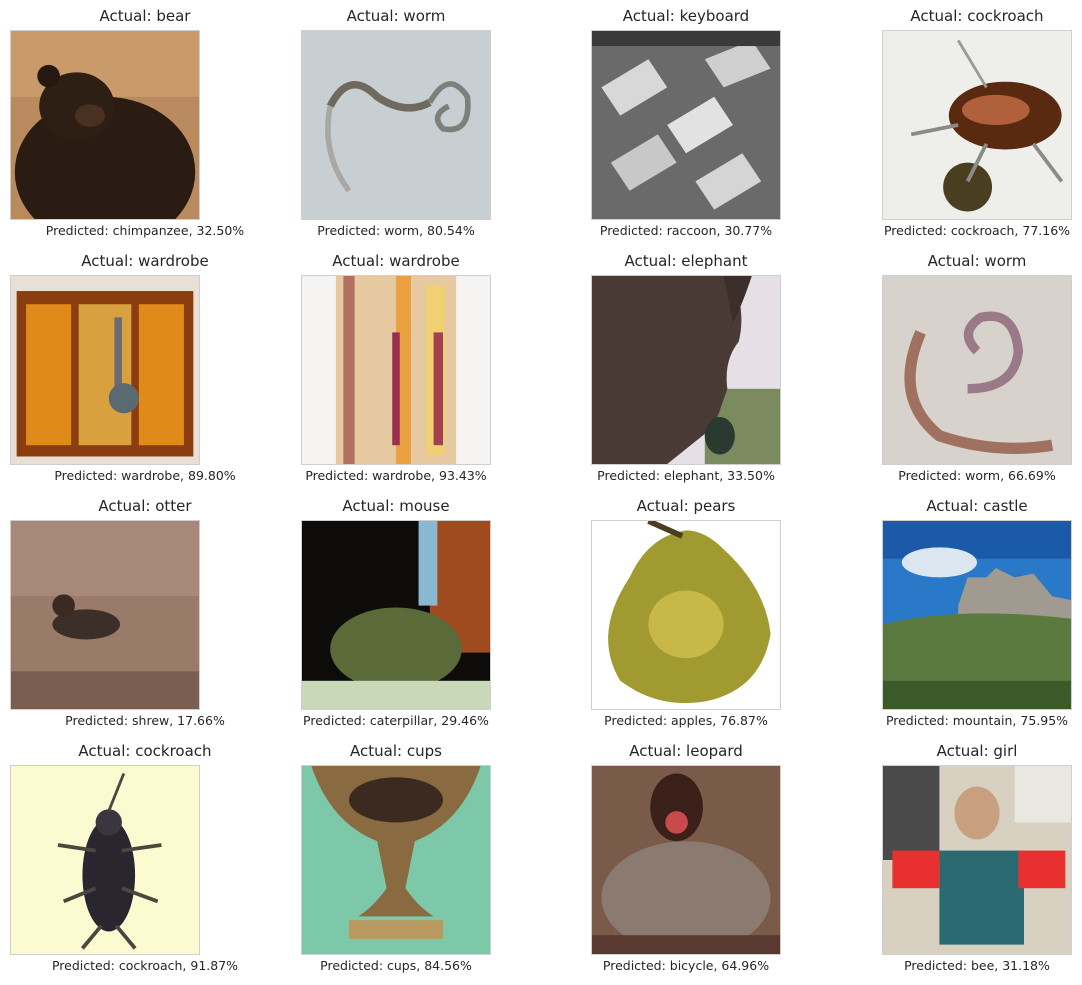  I want to click on panel-16: Actual: girl Predicted: bee, 31.18%, so click(957, 854).